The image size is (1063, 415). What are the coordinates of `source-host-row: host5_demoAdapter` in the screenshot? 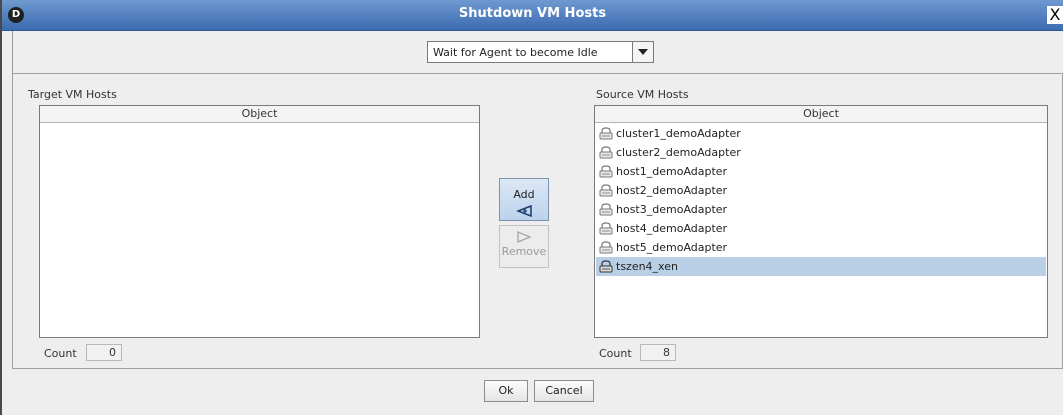 It's located at (821, 247).